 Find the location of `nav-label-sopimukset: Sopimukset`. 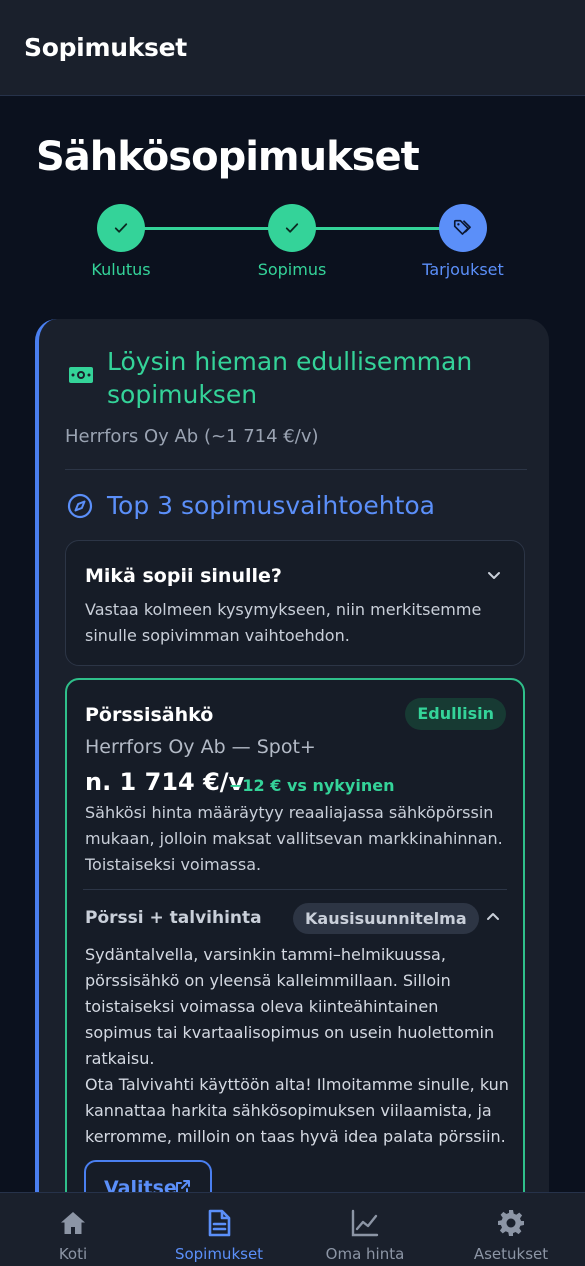

nav-label-sopimukset: Sopimukset is located at coordinates (219, 1254).